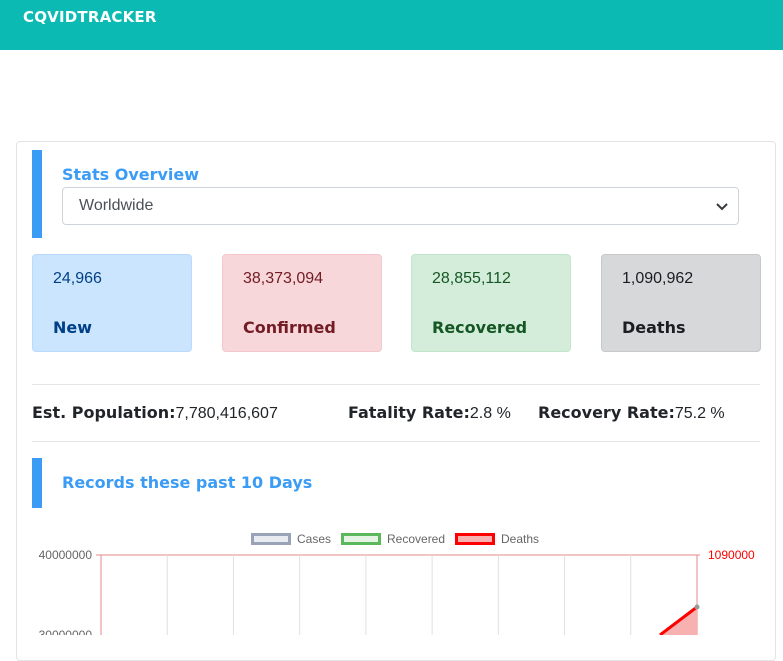 This screenshot has width=783, height=661. Describe the element at coordinates (475, 539) in the screenshot. I see `legend-swatch-deaths` at that location.